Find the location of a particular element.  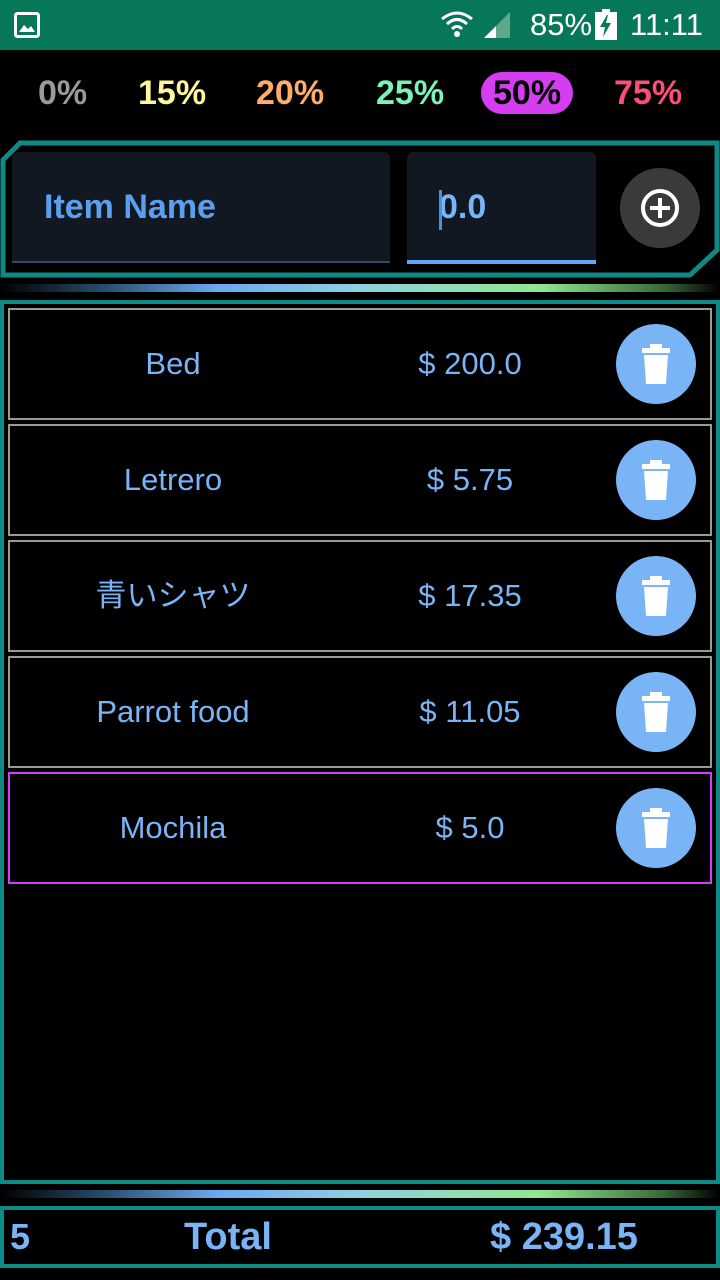

tip-option-15: 15% is located at coordinates (172, 93).